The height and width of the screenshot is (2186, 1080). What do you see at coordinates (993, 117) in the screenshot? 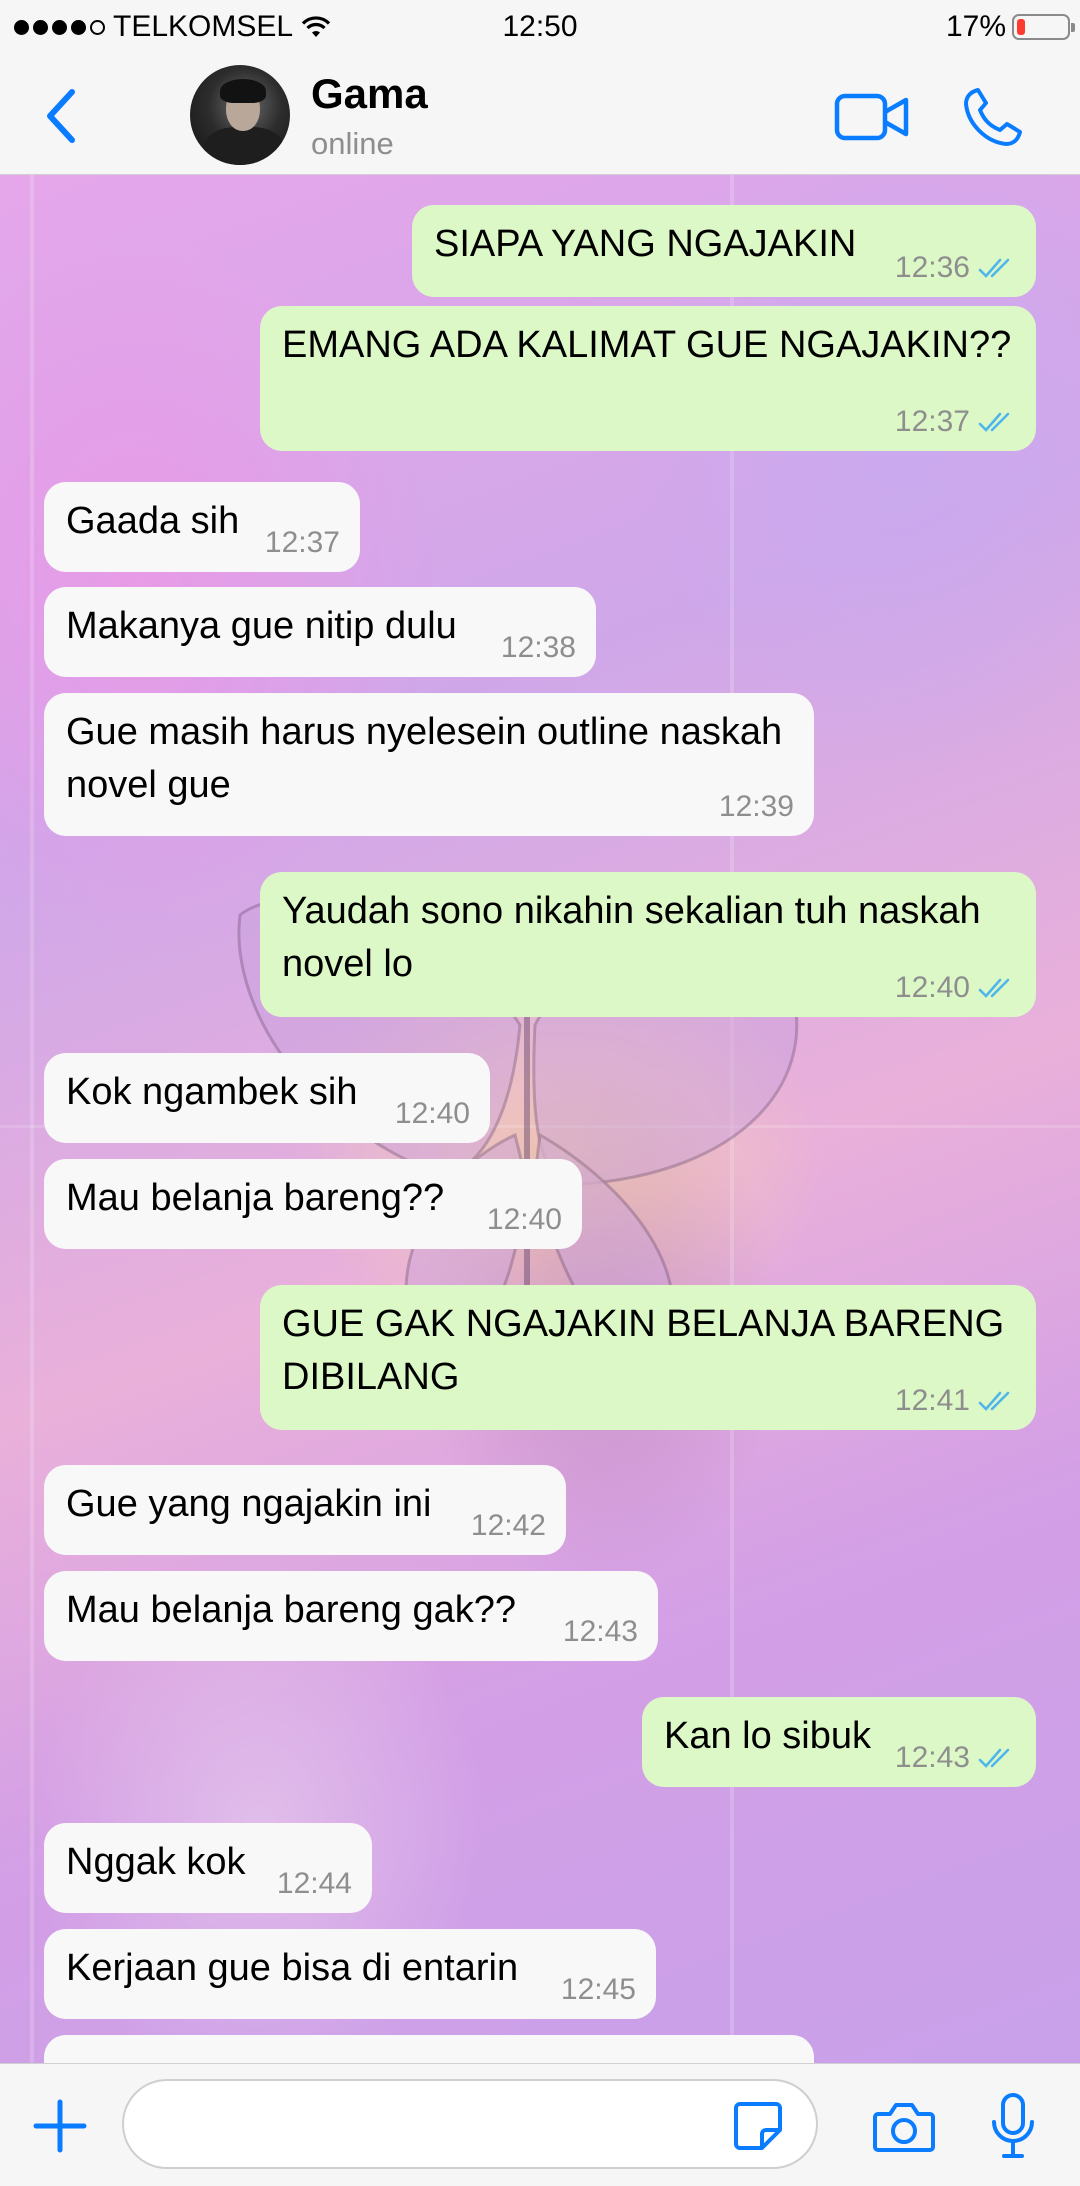
I see `phone-icon` at bounding box center [993, 117].